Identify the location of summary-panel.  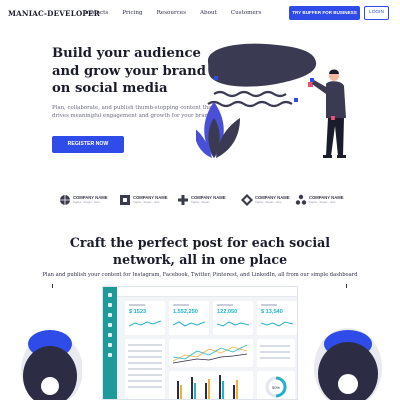
(276, 353).